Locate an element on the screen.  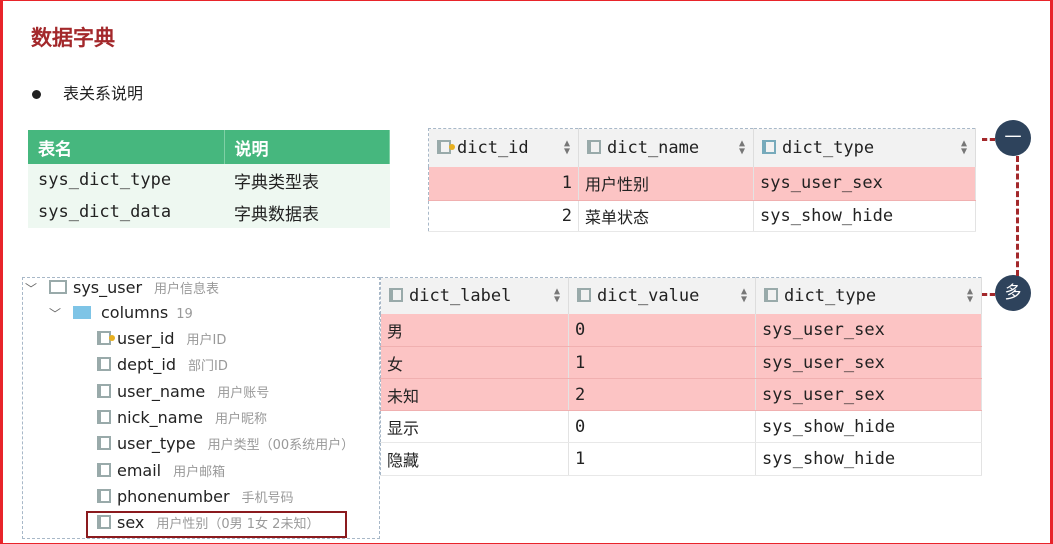
node-comment: 用户邮箱 is located at coordinates (199, 472).